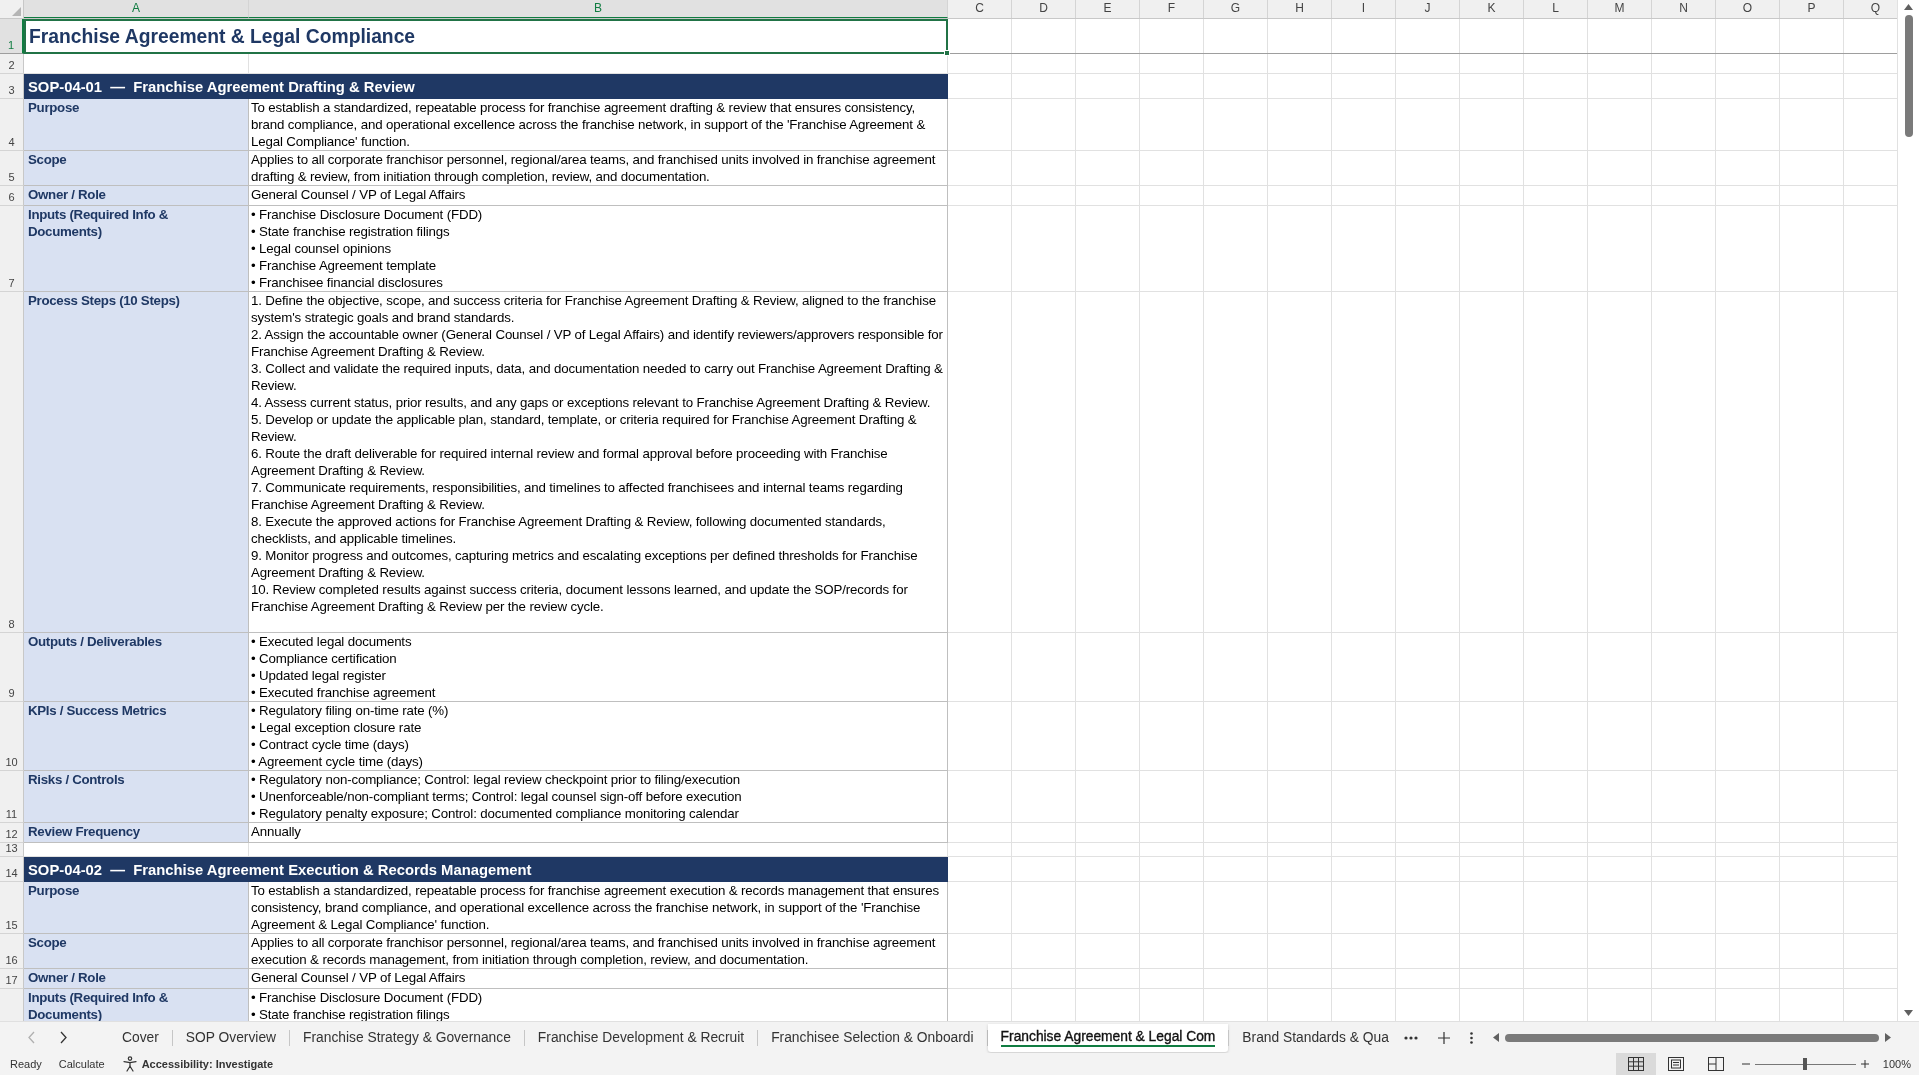 The height and width of the screenshot is (1075, 1919). Describe the element at coordinates (497, 796) in the screenshot. I see `list-item: • Unenforceable/non-compliant terms; Control: legal counsel sign-off before execution` at that location.